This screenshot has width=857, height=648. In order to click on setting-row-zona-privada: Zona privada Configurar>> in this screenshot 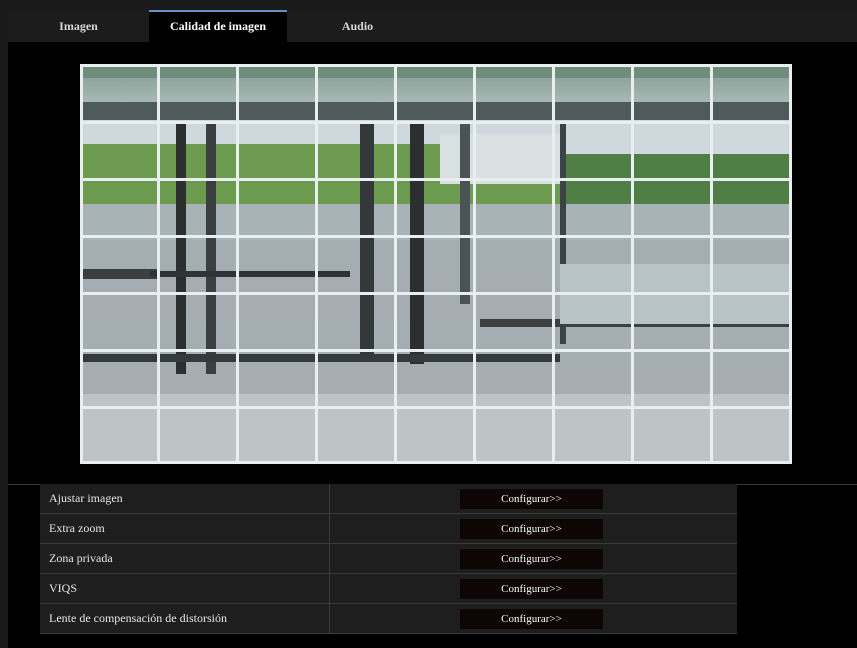, I will do `click(388, 559)`.